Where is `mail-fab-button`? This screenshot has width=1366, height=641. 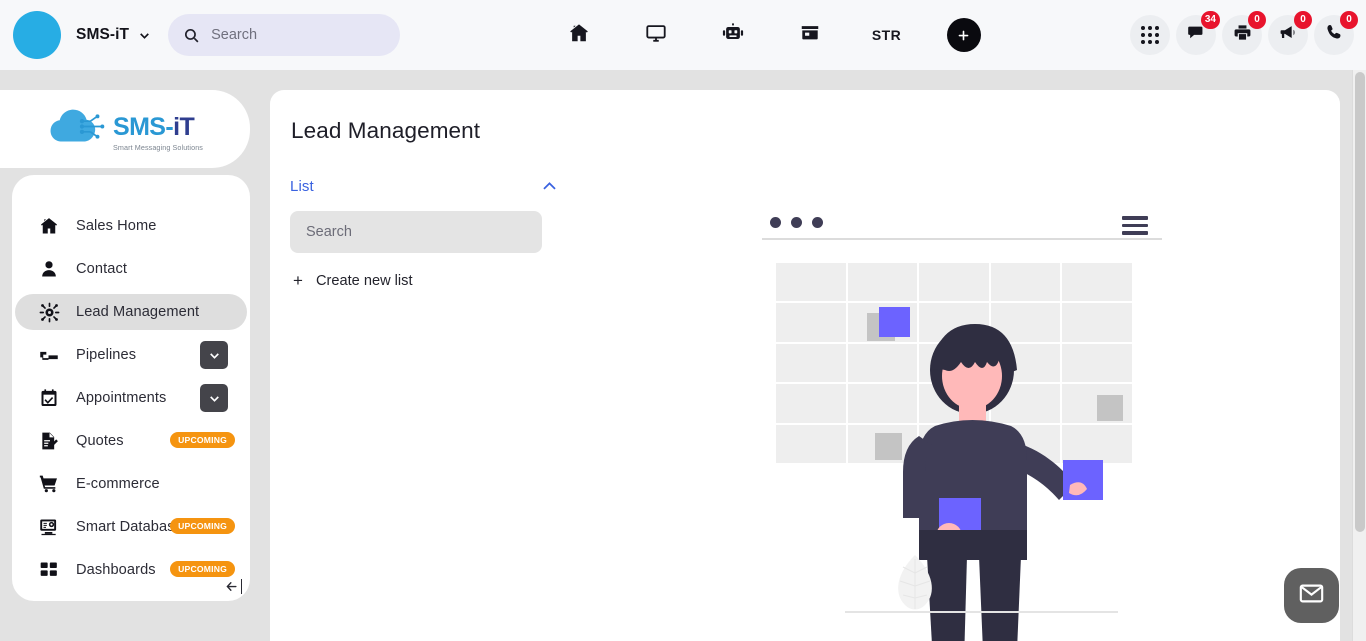 mail-fab-button is located at coordinates (1311, 595).